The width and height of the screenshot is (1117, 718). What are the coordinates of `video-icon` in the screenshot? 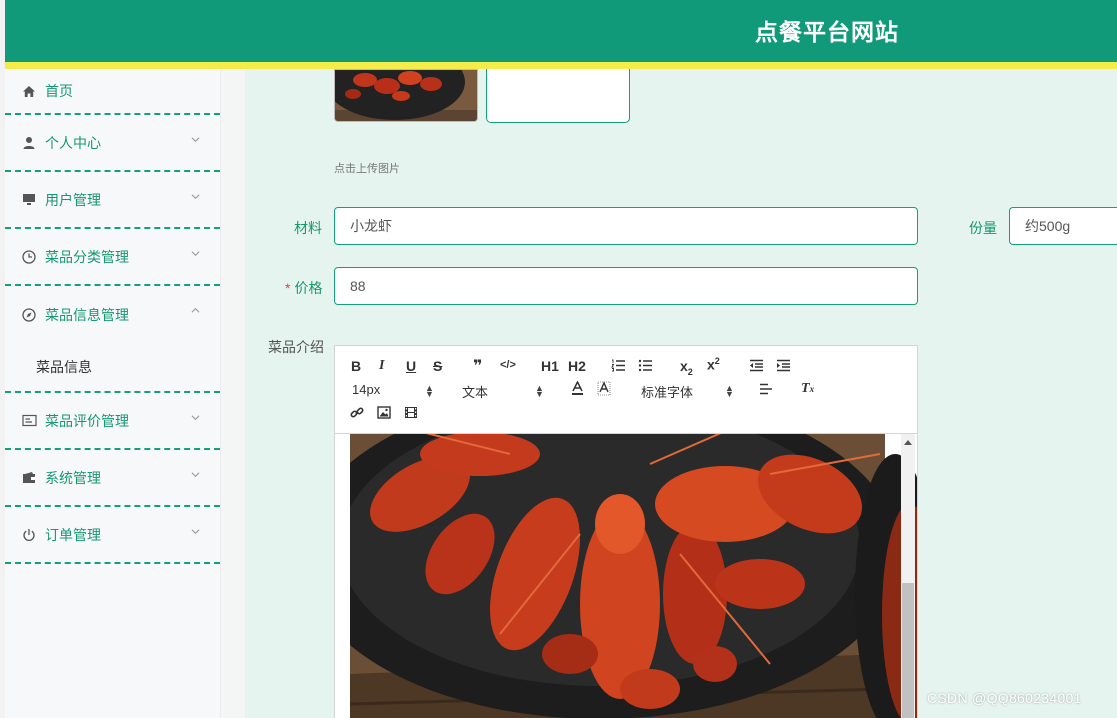 It's located at (411, 412).